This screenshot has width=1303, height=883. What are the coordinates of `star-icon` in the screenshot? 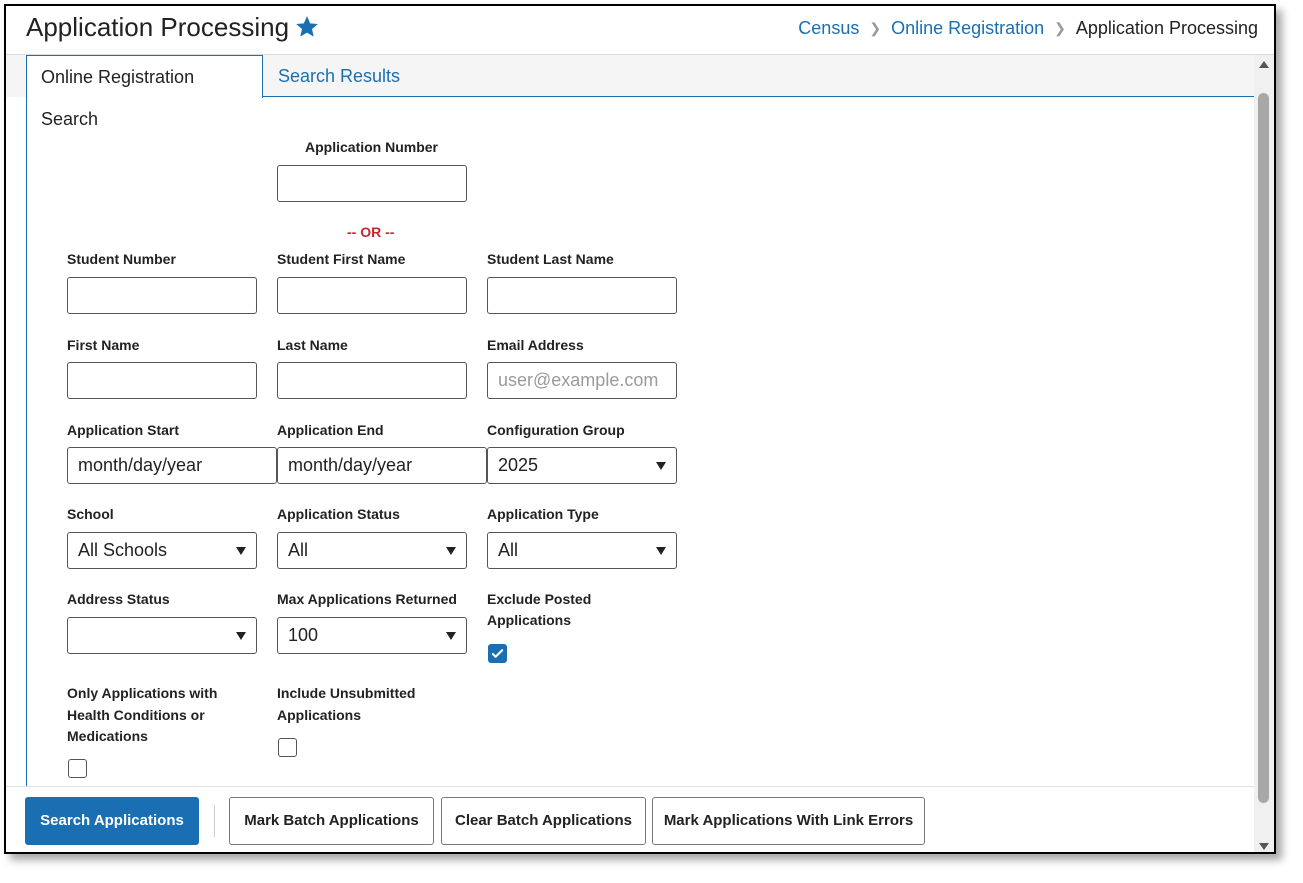 It's located at (307, 27).